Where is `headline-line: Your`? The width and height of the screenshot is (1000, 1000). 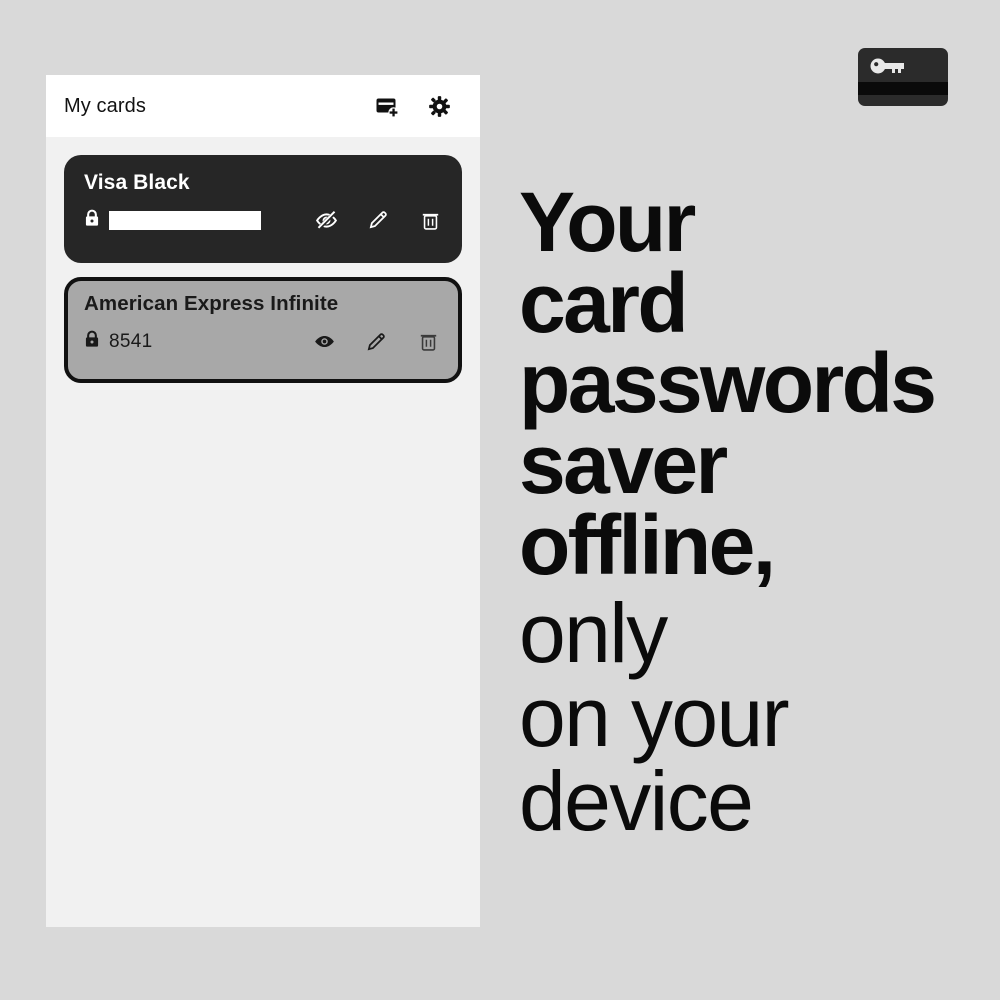
headline-line: Your is located at coordinates (607, 222).